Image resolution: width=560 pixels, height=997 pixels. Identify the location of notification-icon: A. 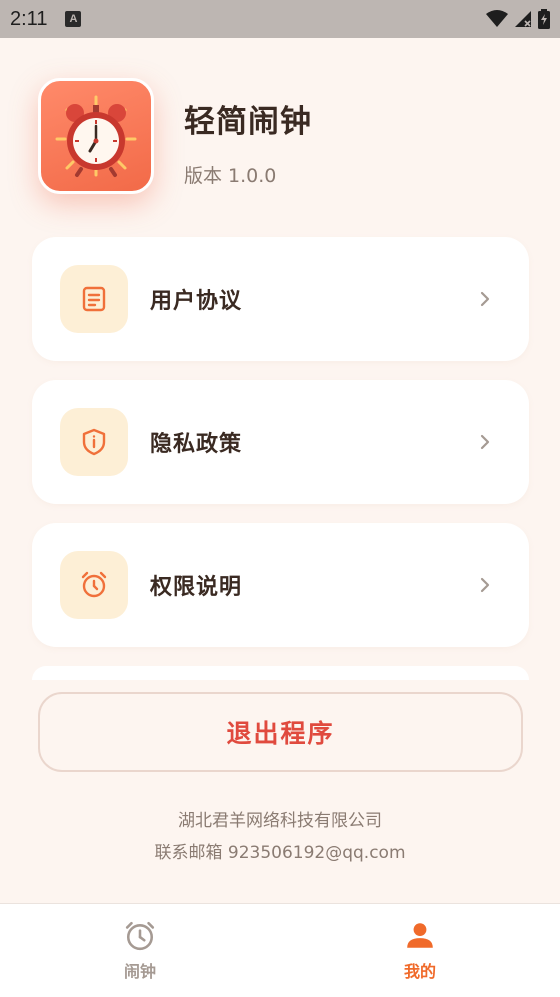
(73, 19).